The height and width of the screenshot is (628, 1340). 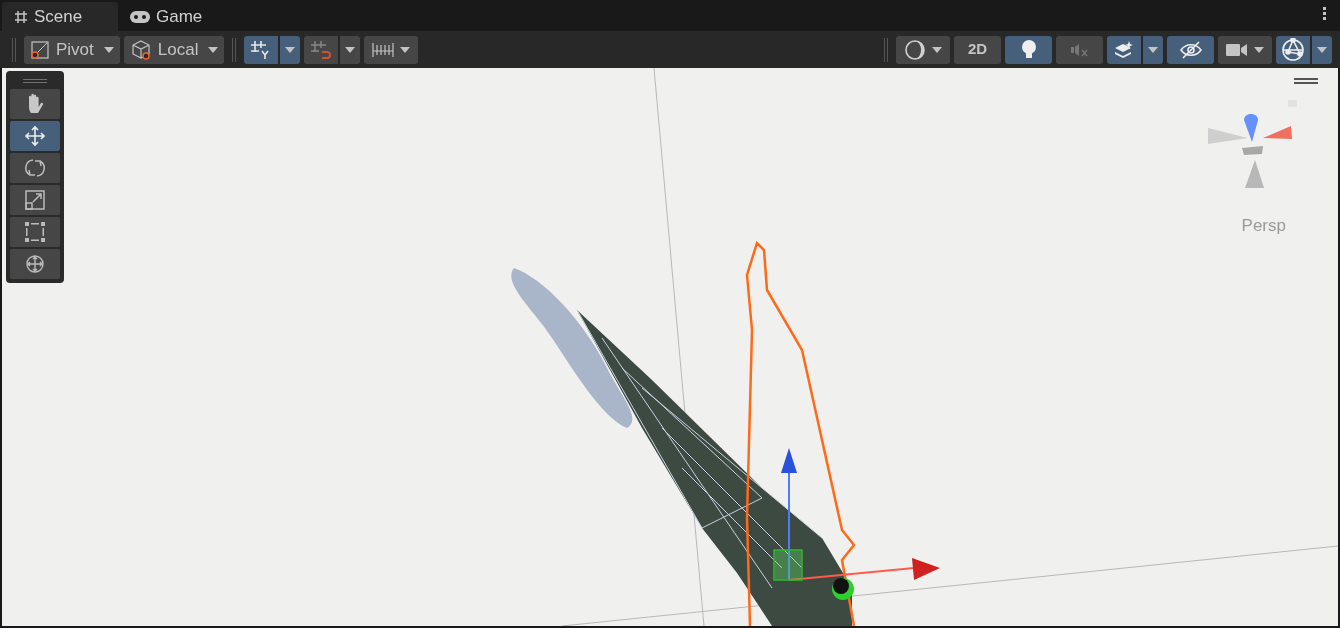 I want to click on video-camera-icon, so click(x=1237, y=49).